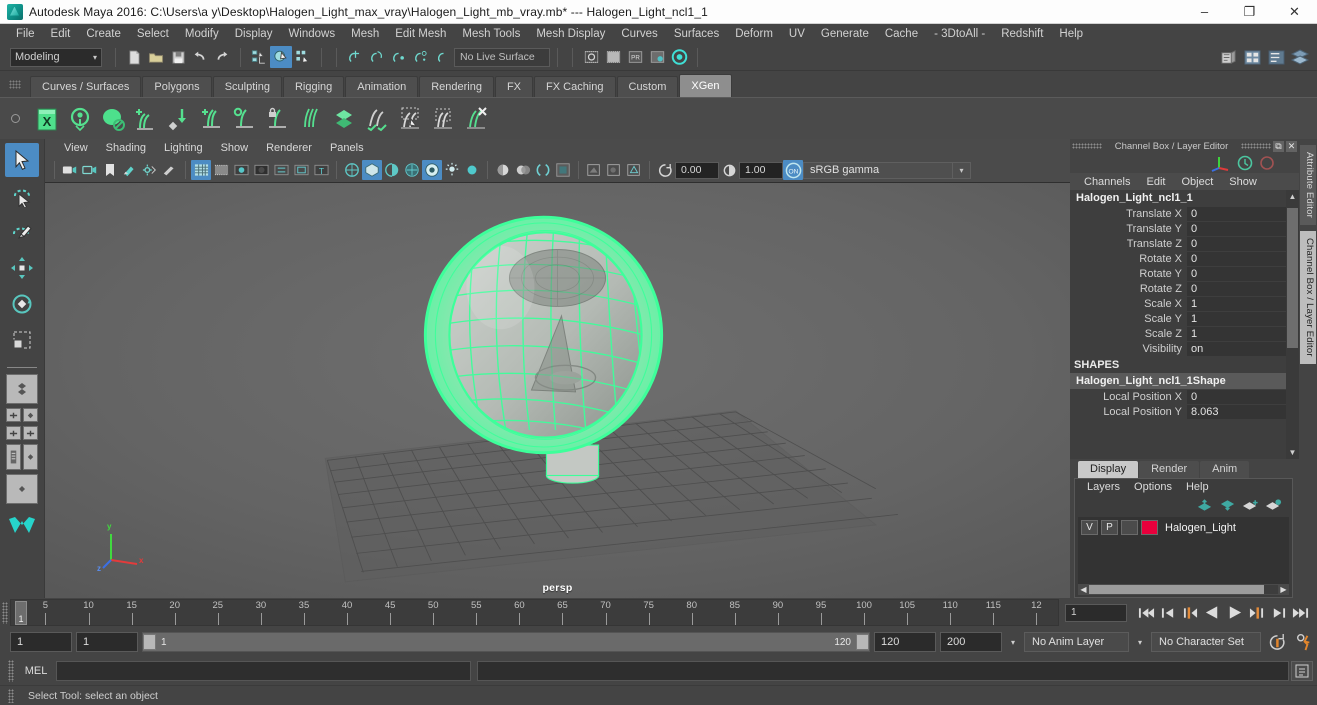 Image resolution: width=1317 pixels, height=705 pixels. I want to click on layout-persp-outliner-button, so click(13, 457).